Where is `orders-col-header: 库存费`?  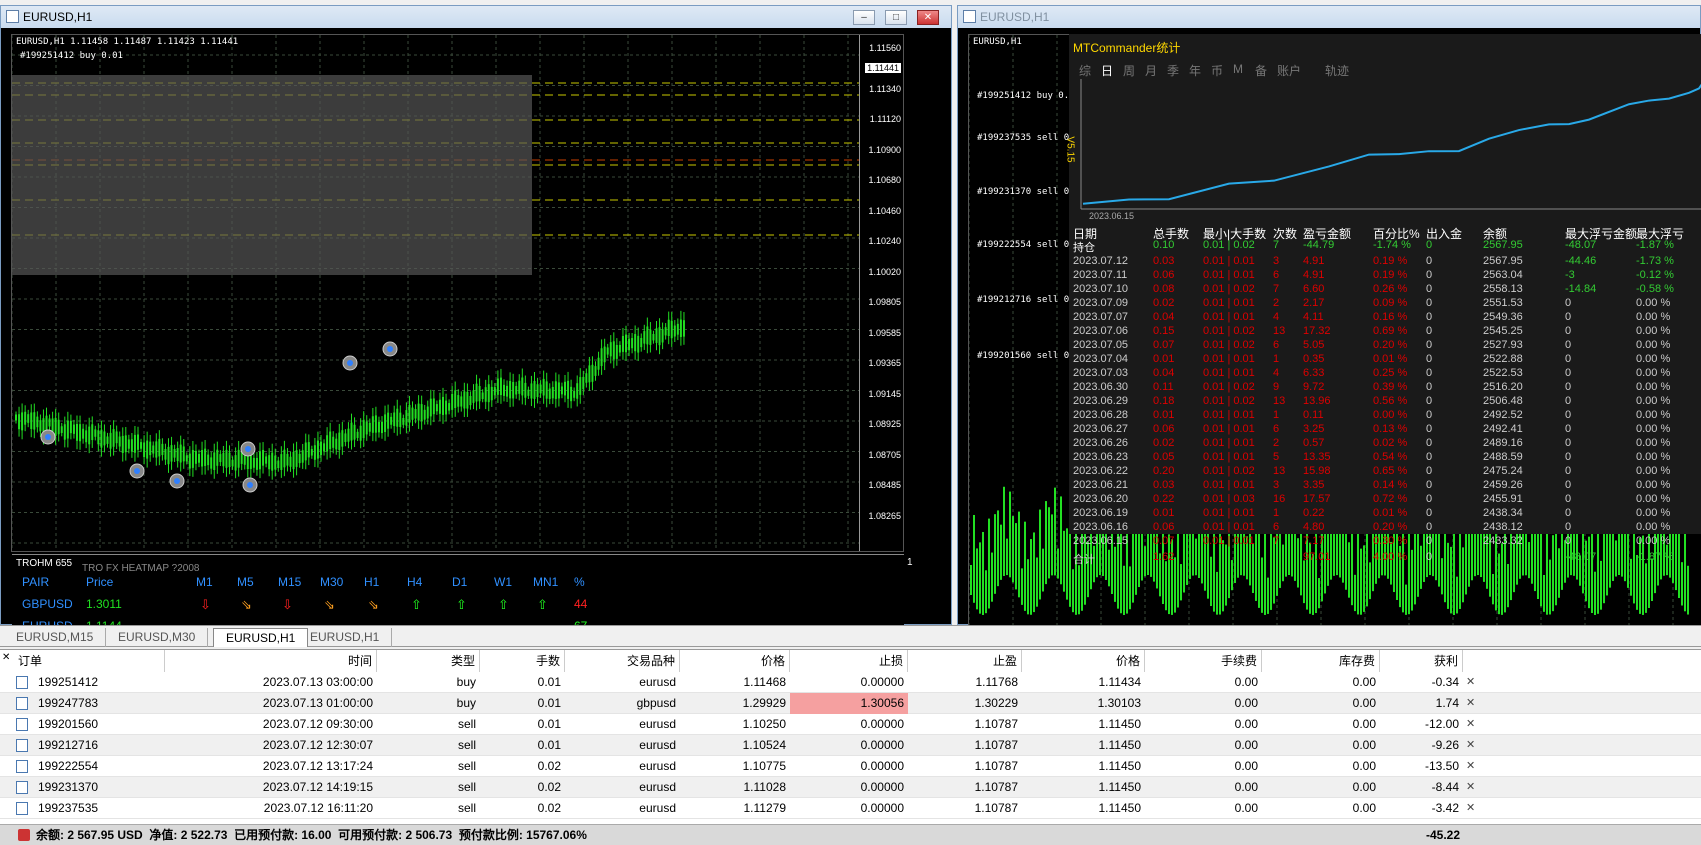 orders-col-header: 库存费 is located at coordinates (1321, 661).